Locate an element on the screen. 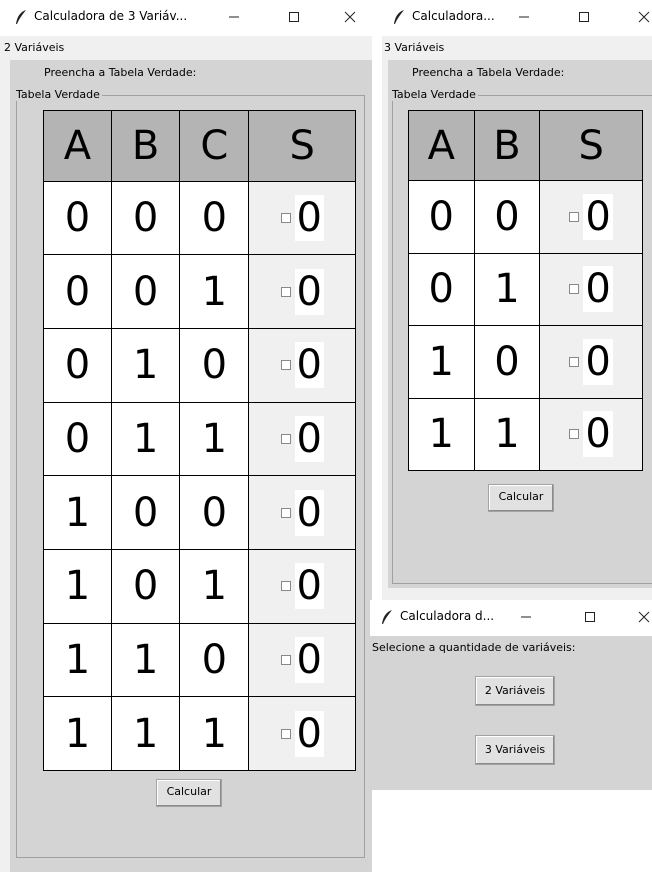  three-variables-button: 3 Variáveis is located at coordinates (515, 750).